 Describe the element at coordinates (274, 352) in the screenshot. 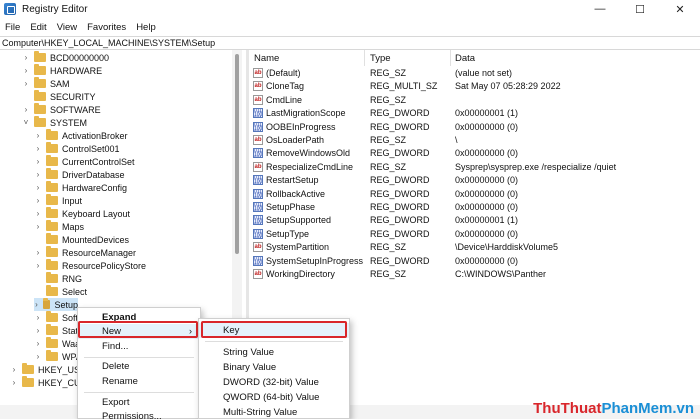

I see `submenu-string-value: String Value` at that location.